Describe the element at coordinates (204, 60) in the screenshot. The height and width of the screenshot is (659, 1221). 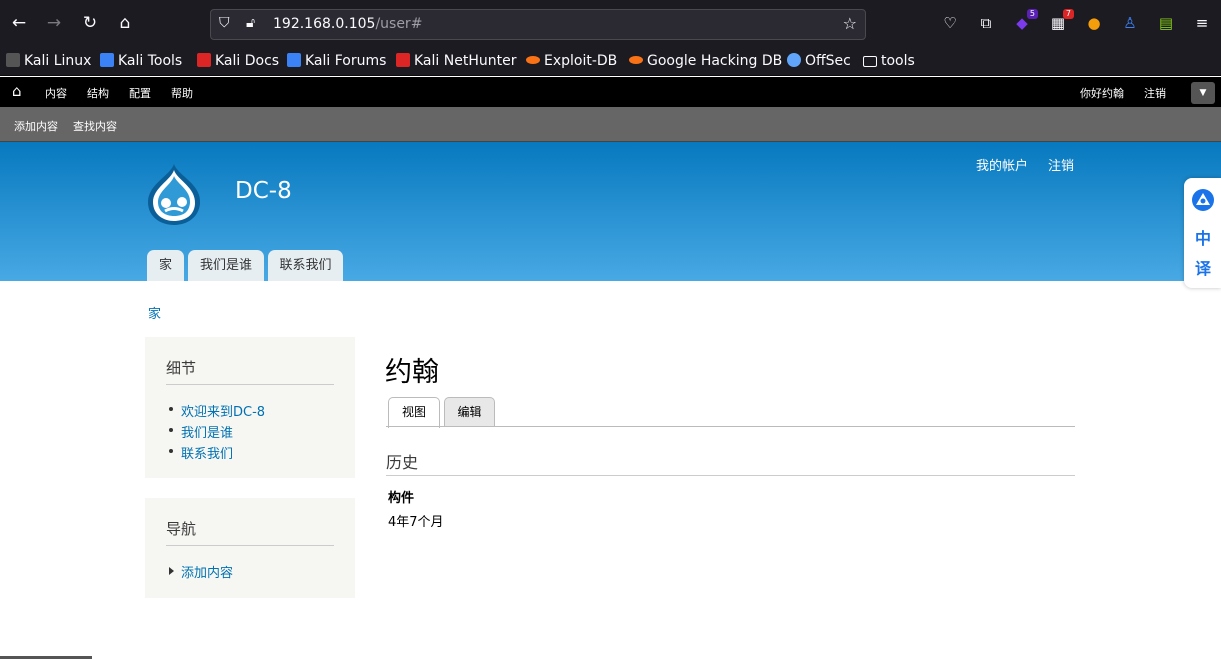
I see `kali-docs-icon` at that location.